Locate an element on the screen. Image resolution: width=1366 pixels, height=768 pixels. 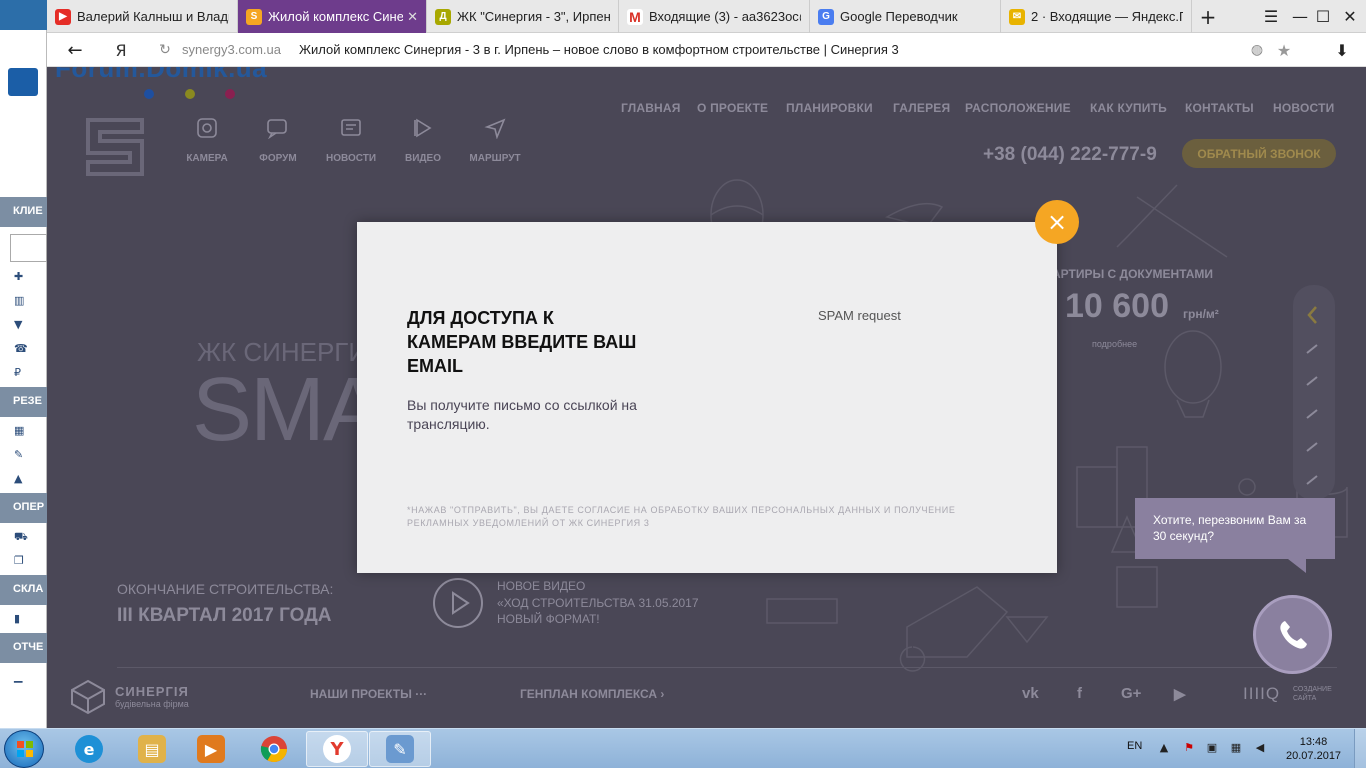
video-teaser-line: «ХОД СТРОИТЕЛЬСТВА 31.05.2017 is located at coordinates (598, 603).